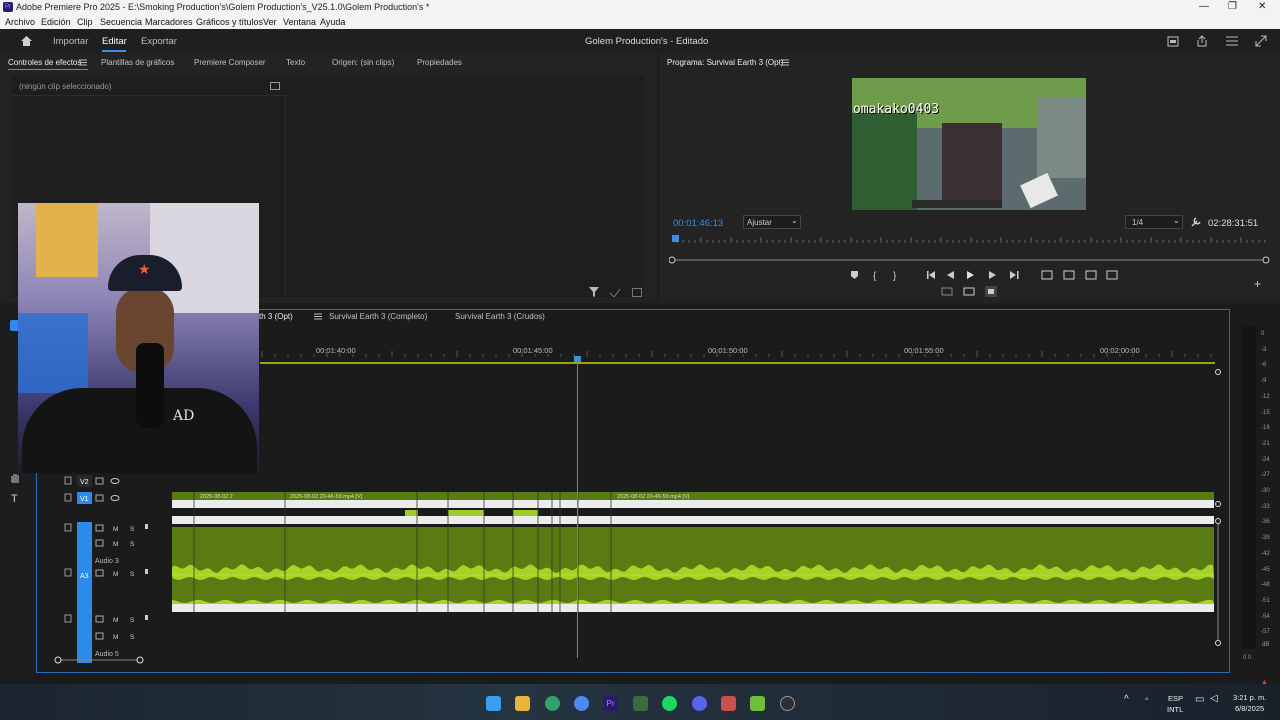 Image resolution: width=1280 pixels, height=720 pixels. What do you see at coordinates (785, 62) in the screenshot?
I see `program-menu-icon` at bounding box center [785, 62].